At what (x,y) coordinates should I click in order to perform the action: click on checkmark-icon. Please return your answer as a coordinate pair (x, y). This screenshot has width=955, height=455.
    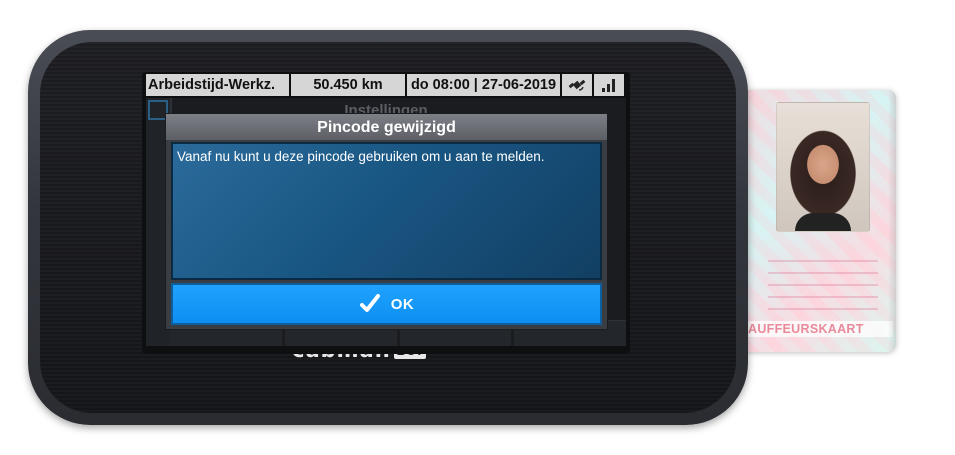
    Looking at the image, I should click on (369, 303).